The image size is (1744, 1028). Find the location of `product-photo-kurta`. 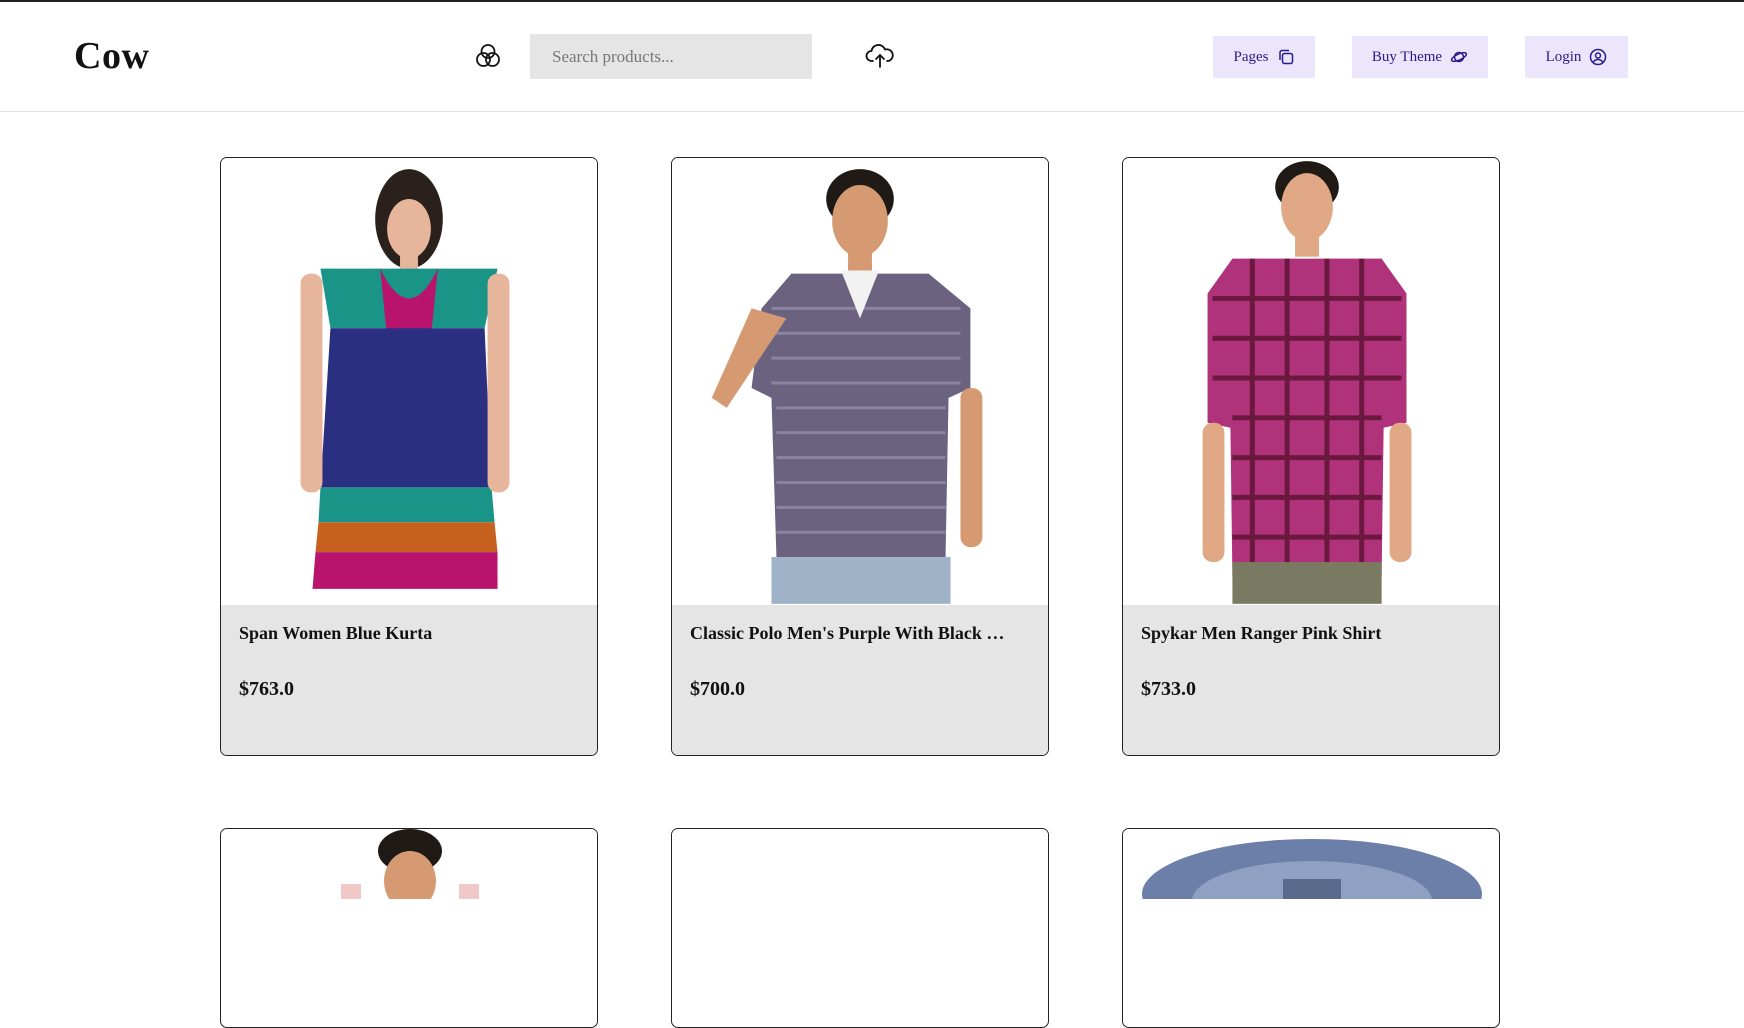

product-photo-kurta is located at coordinates (409, 381).